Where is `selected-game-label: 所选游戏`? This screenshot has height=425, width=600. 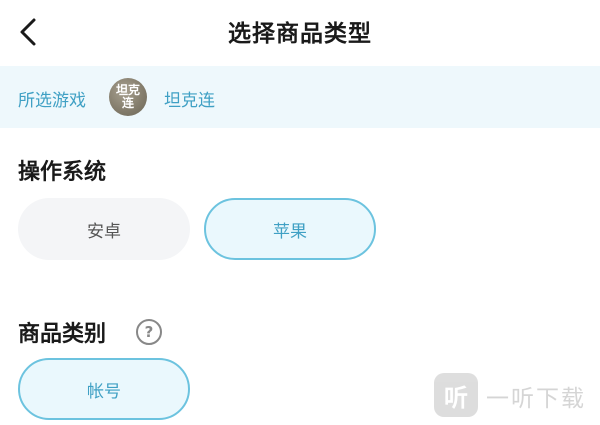 selected-game-label: 所选游戏 is located at coordinates (52, 101).